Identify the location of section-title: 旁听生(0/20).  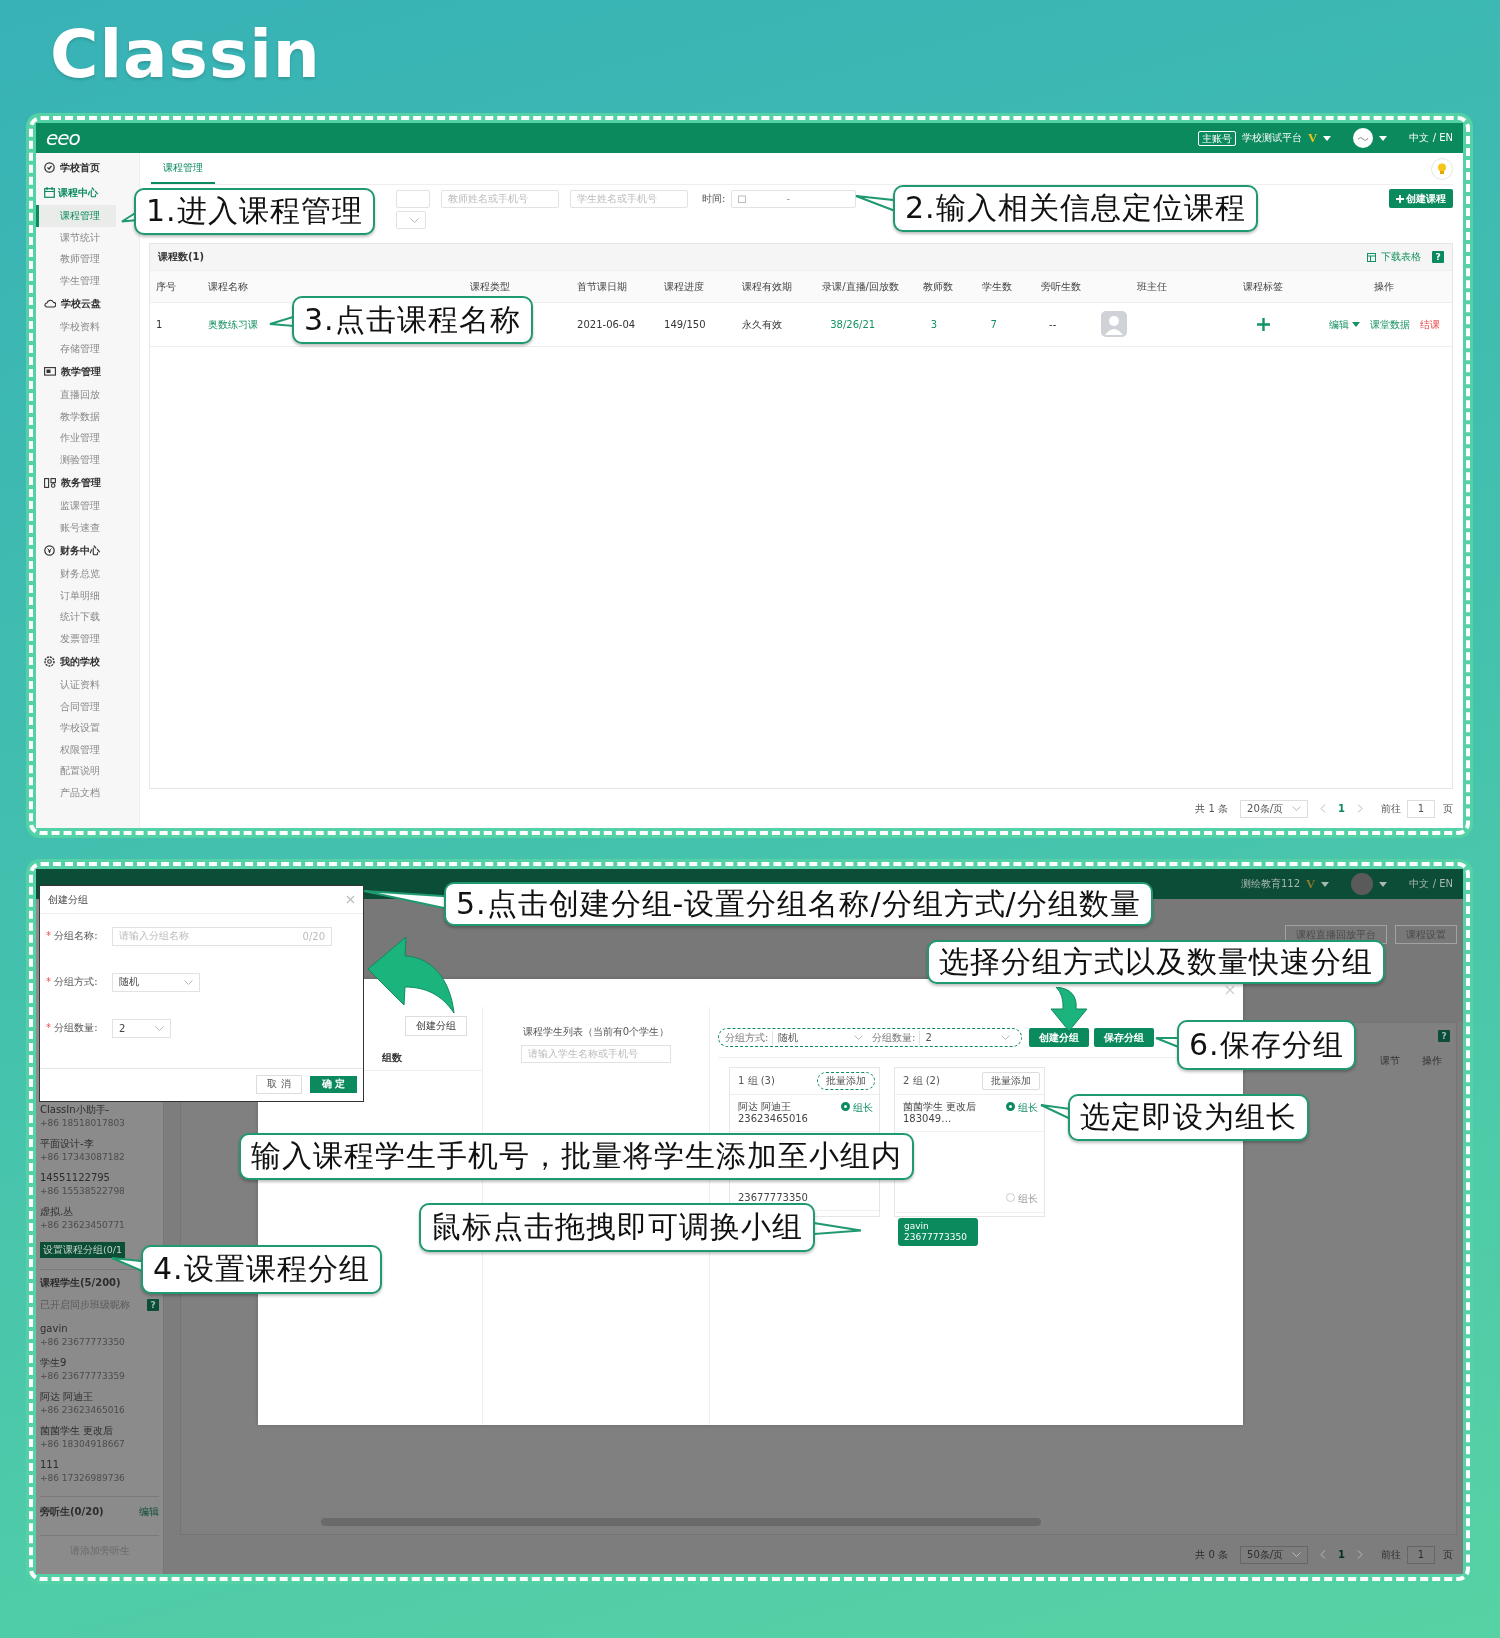
(72, 1512).